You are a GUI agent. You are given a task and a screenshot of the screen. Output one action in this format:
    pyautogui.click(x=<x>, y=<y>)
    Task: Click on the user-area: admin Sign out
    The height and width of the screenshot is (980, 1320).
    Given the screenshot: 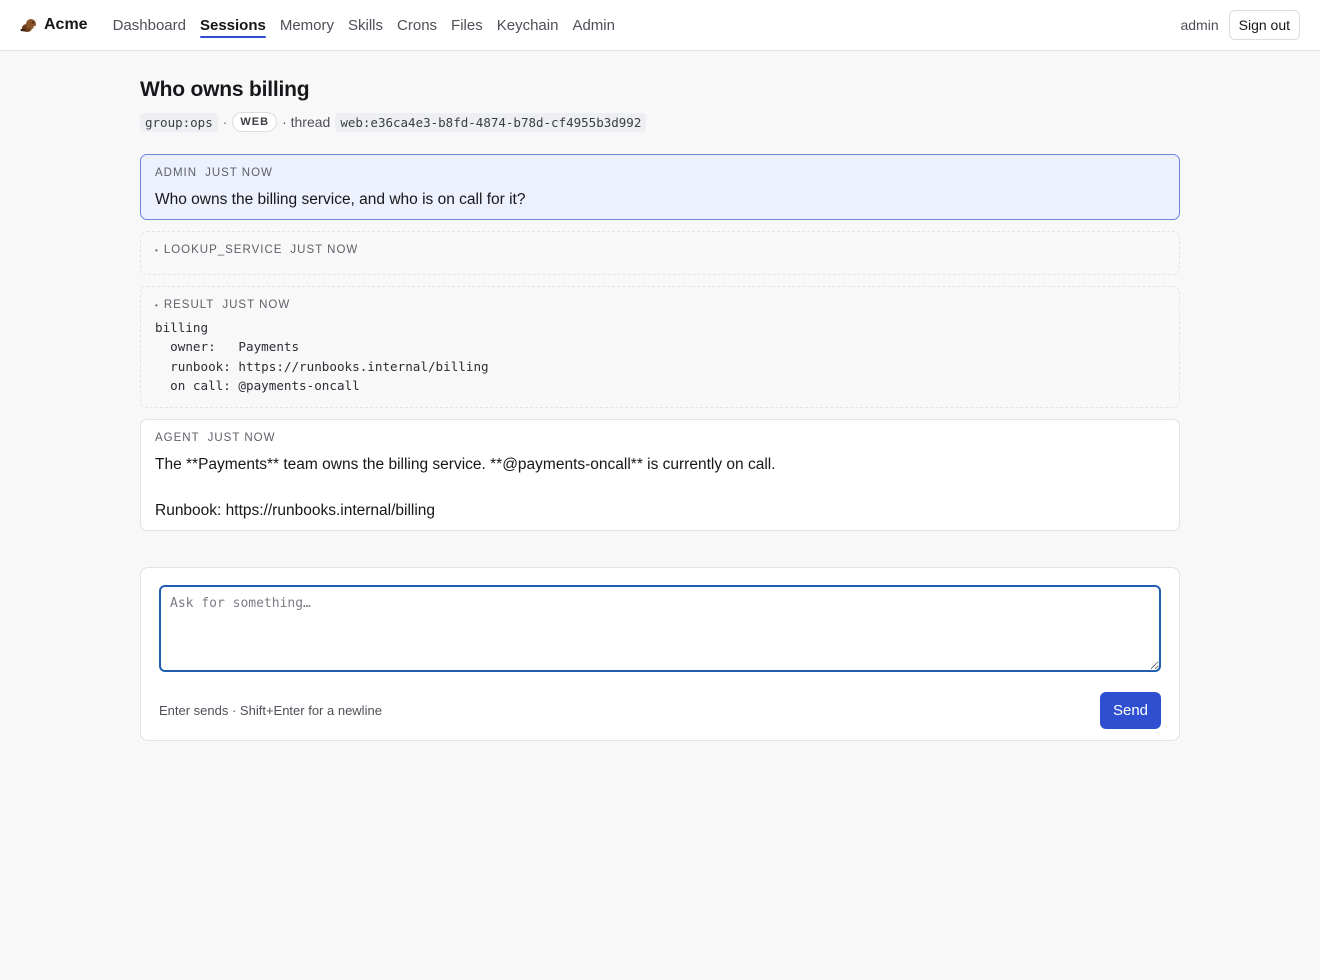 What is the action you would take?
    pyautogui.click(x=1240, y=25)
    